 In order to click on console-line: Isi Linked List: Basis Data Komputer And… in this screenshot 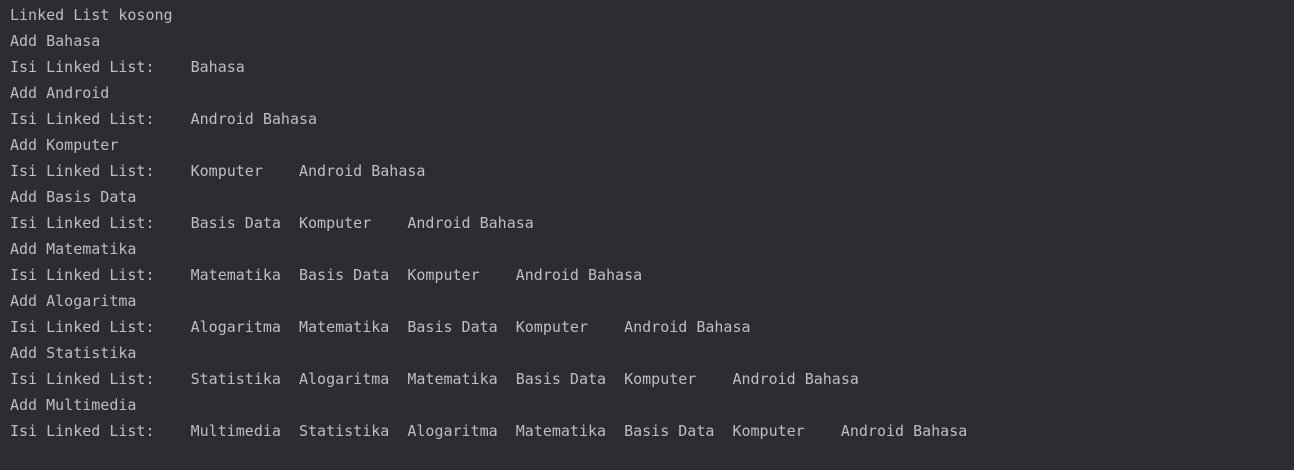, I will do `click(272, 223)`.